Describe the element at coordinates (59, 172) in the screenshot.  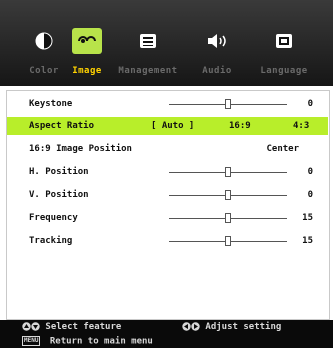
I see `h-position-label: H. Position` at that location.